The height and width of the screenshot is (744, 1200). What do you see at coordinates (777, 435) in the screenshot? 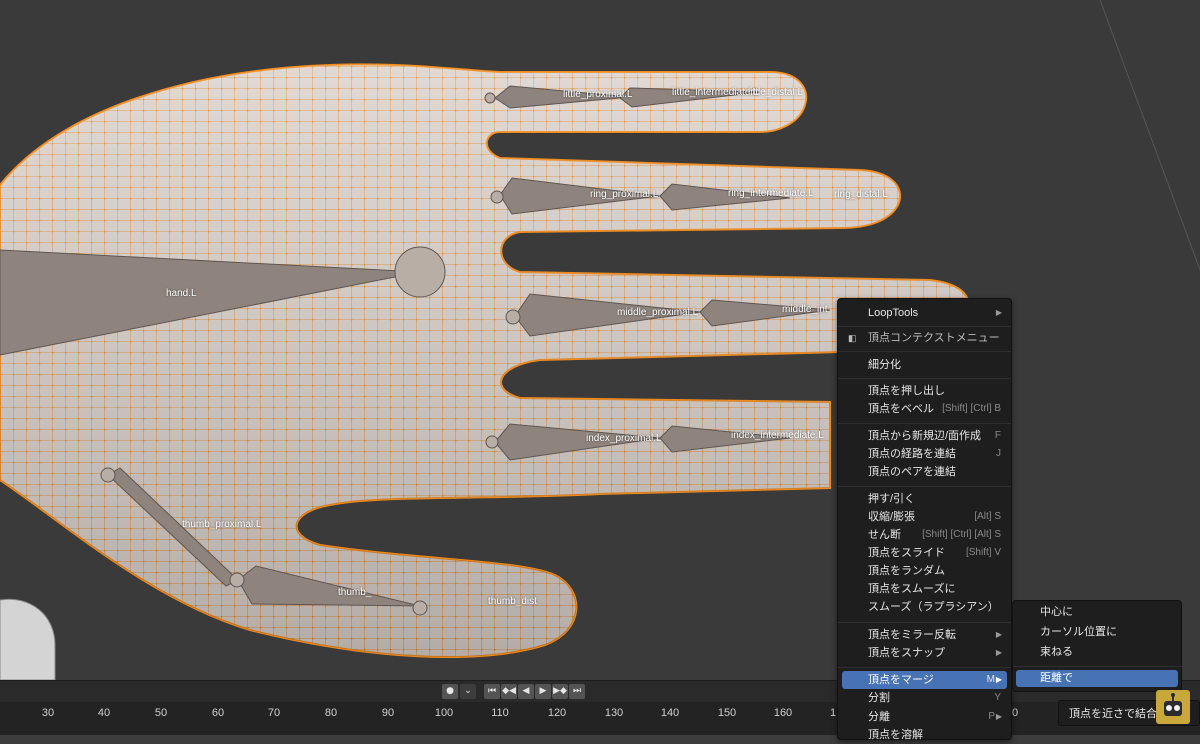
I see `bone-label-index-intermediate: index_intermediate.L` at bounding box center [777, 435].